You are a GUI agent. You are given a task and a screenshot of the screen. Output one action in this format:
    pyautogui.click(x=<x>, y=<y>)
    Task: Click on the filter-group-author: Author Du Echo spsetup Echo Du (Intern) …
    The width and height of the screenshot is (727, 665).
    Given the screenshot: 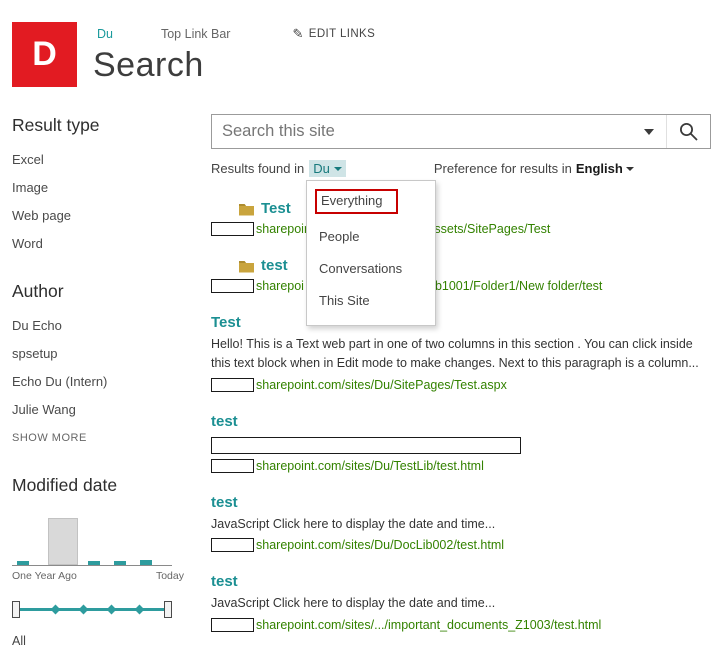 What is the action you would take?
    pyautogui.click(x=107, y=362)
    